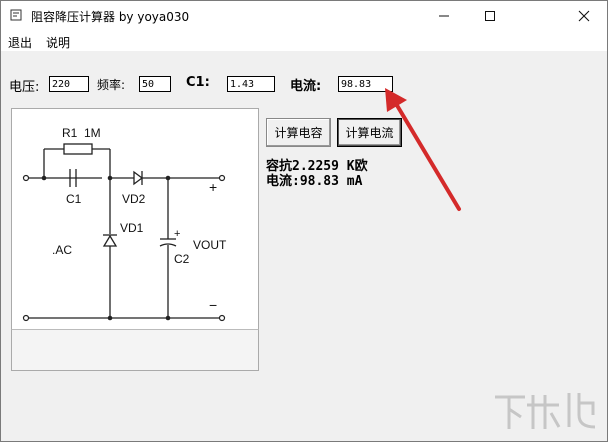 The width and height of the screenshot is (608, 442). Describe the element at coordinates (213, 187) in the screenshot. I see `plus-terminal-label: +` at that location.